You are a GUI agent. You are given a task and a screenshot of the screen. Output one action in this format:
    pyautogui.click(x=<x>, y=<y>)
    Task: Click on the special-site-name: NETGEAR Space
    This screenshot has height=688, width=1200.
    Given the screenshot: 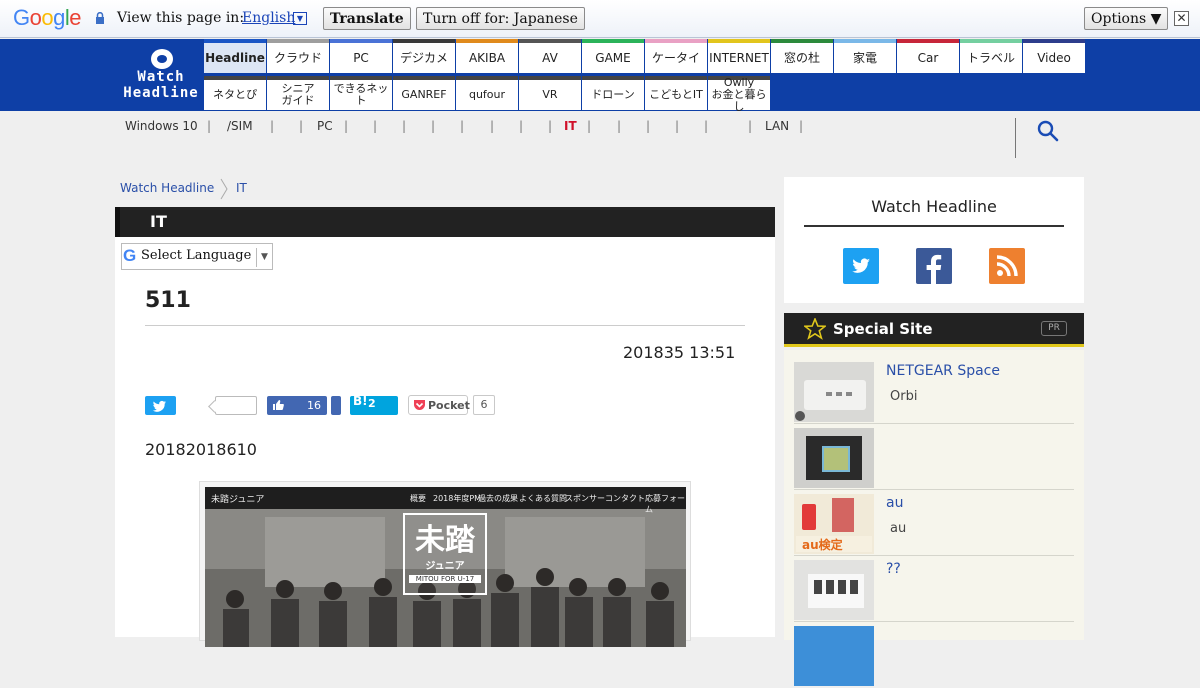 What is the action you would take?
    pyautogui.click(x=943, y=371)
    